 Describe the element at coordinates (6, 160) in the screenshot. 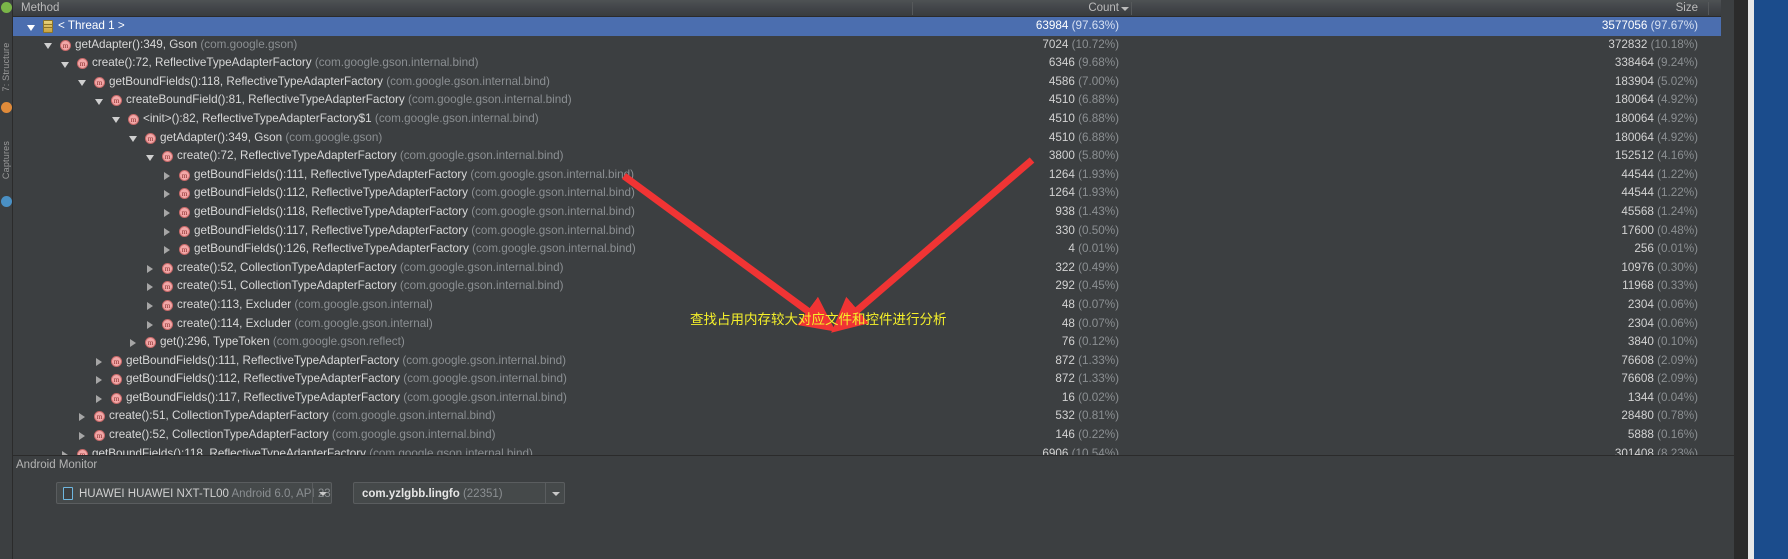

I see `sidebar-tab-captures: Captures` at that location.